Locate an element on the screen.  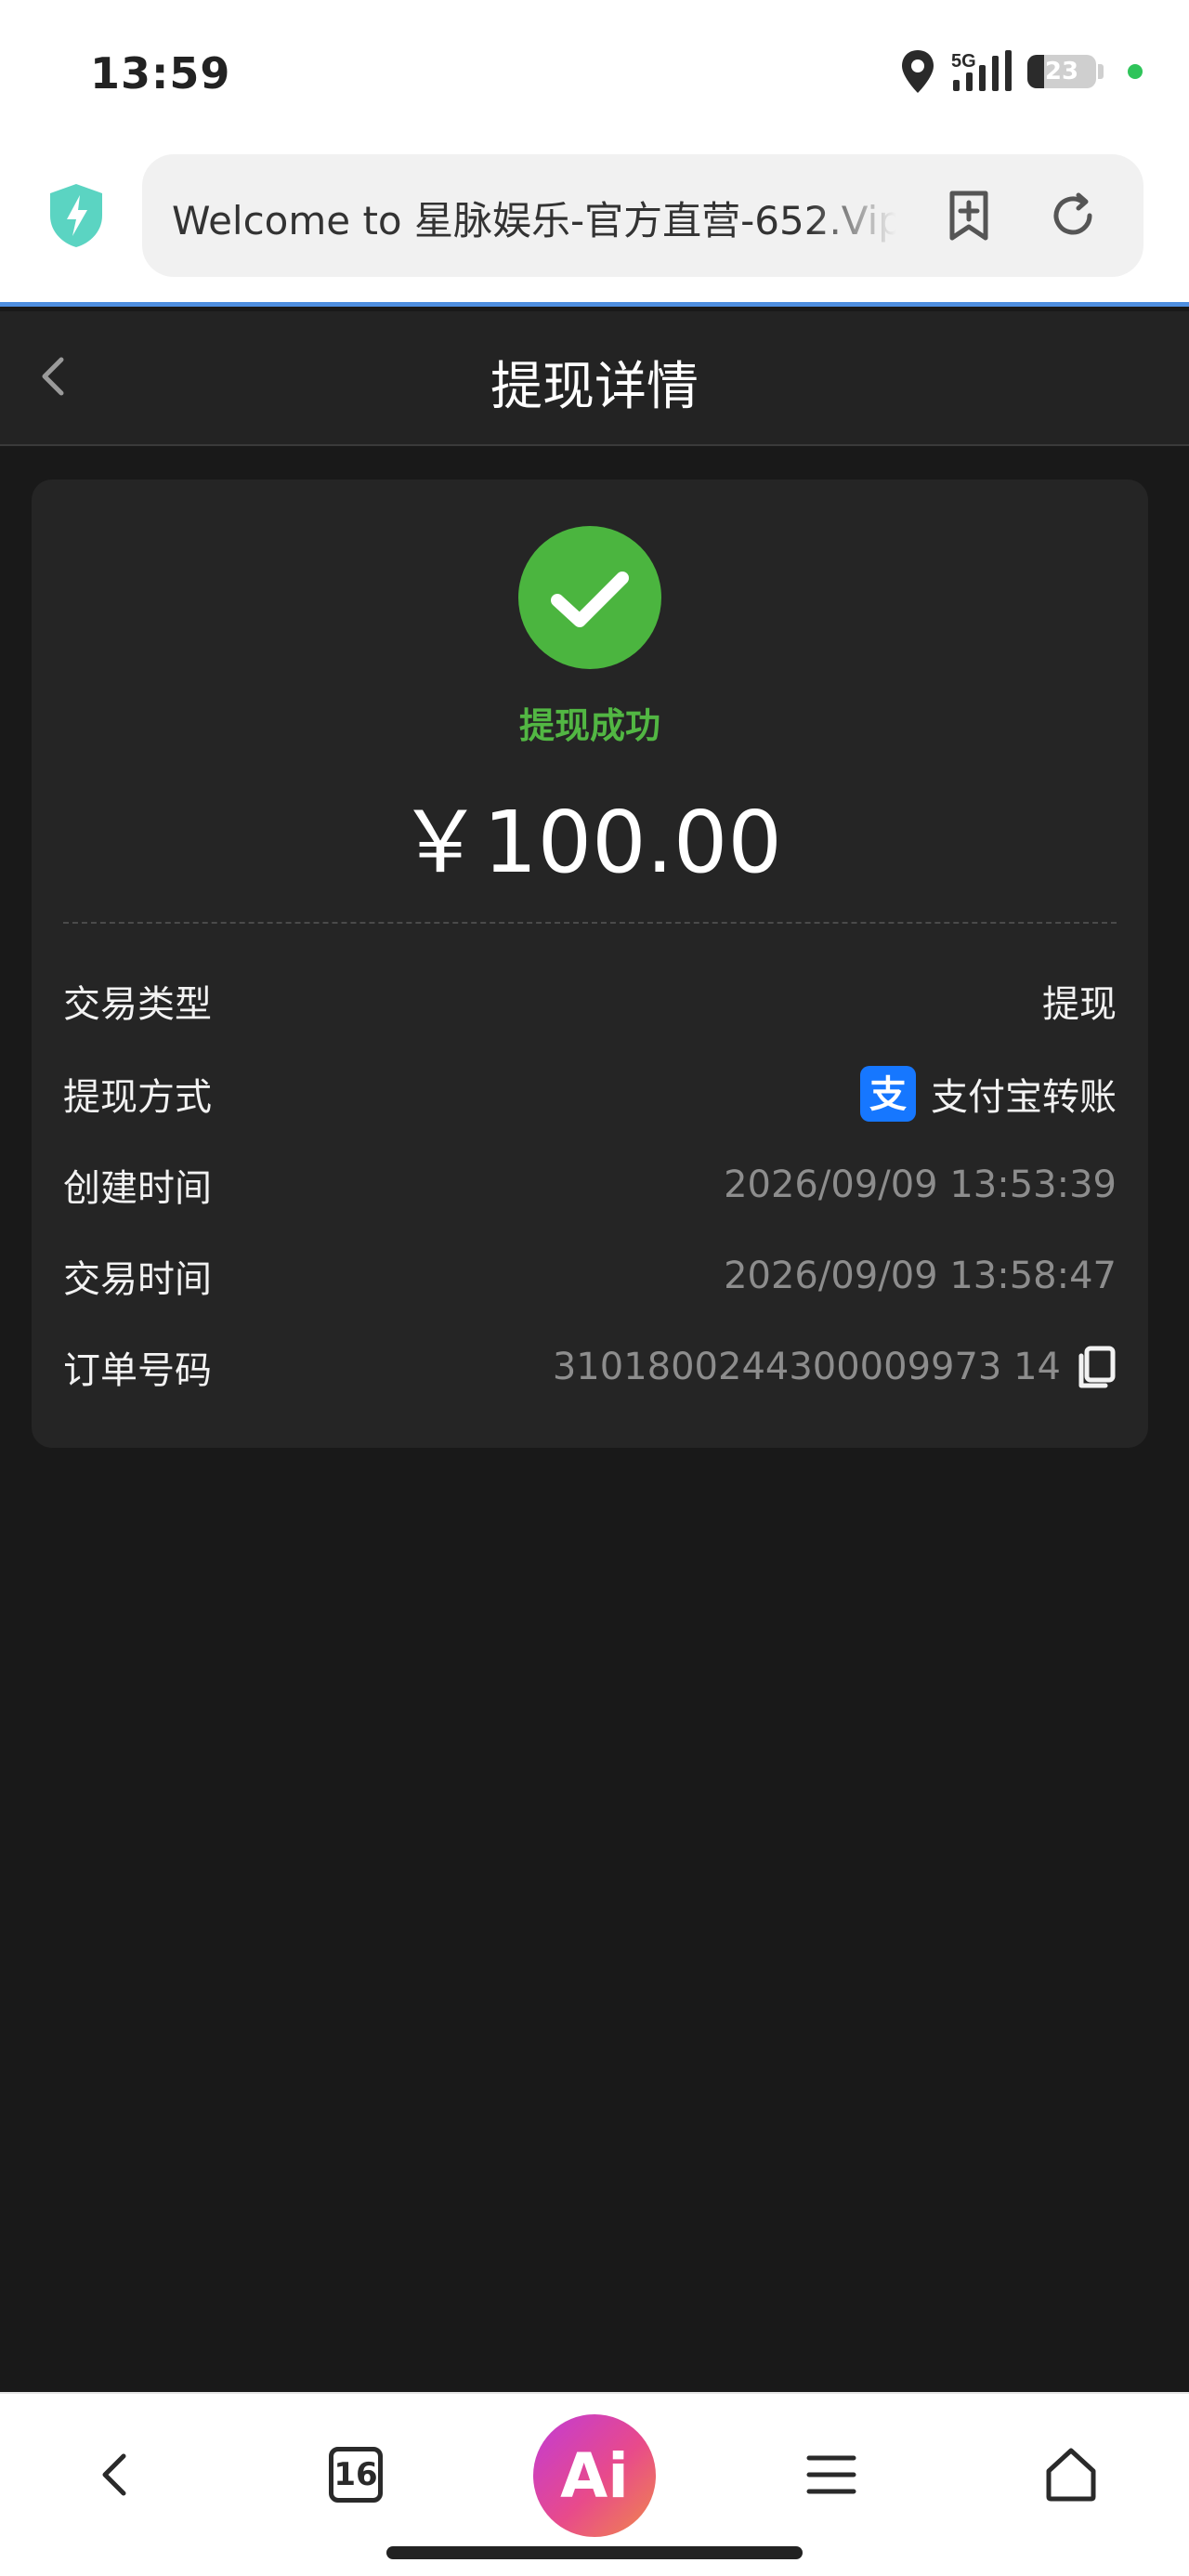
row-transaction-time: 交易时间 2026/09/09 13:58:47 is located at coordinates (590, 1275).